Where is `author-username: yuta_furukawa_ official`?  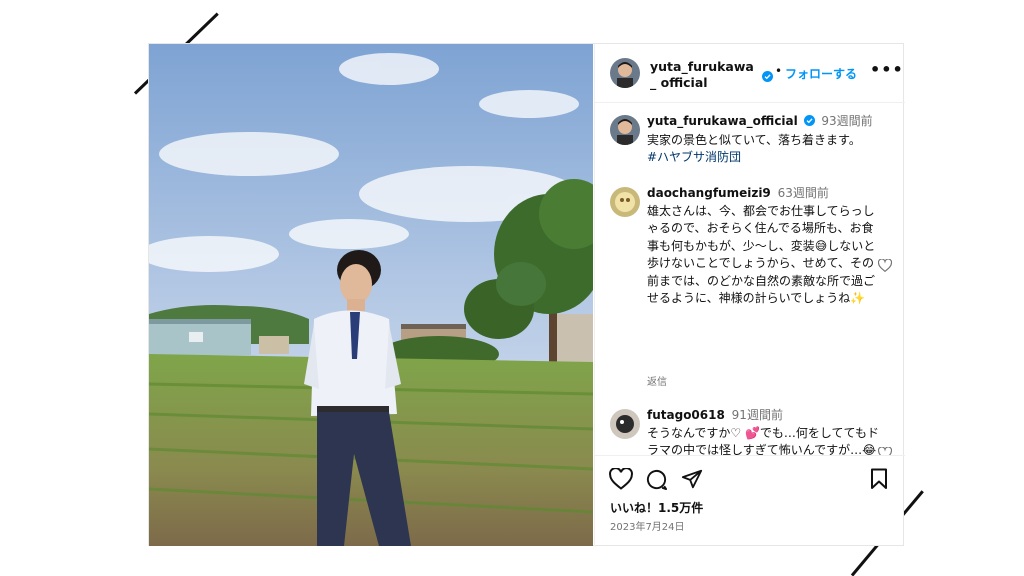
author-username: yuta_furukawa_ official is located at coordinates (705, 75).